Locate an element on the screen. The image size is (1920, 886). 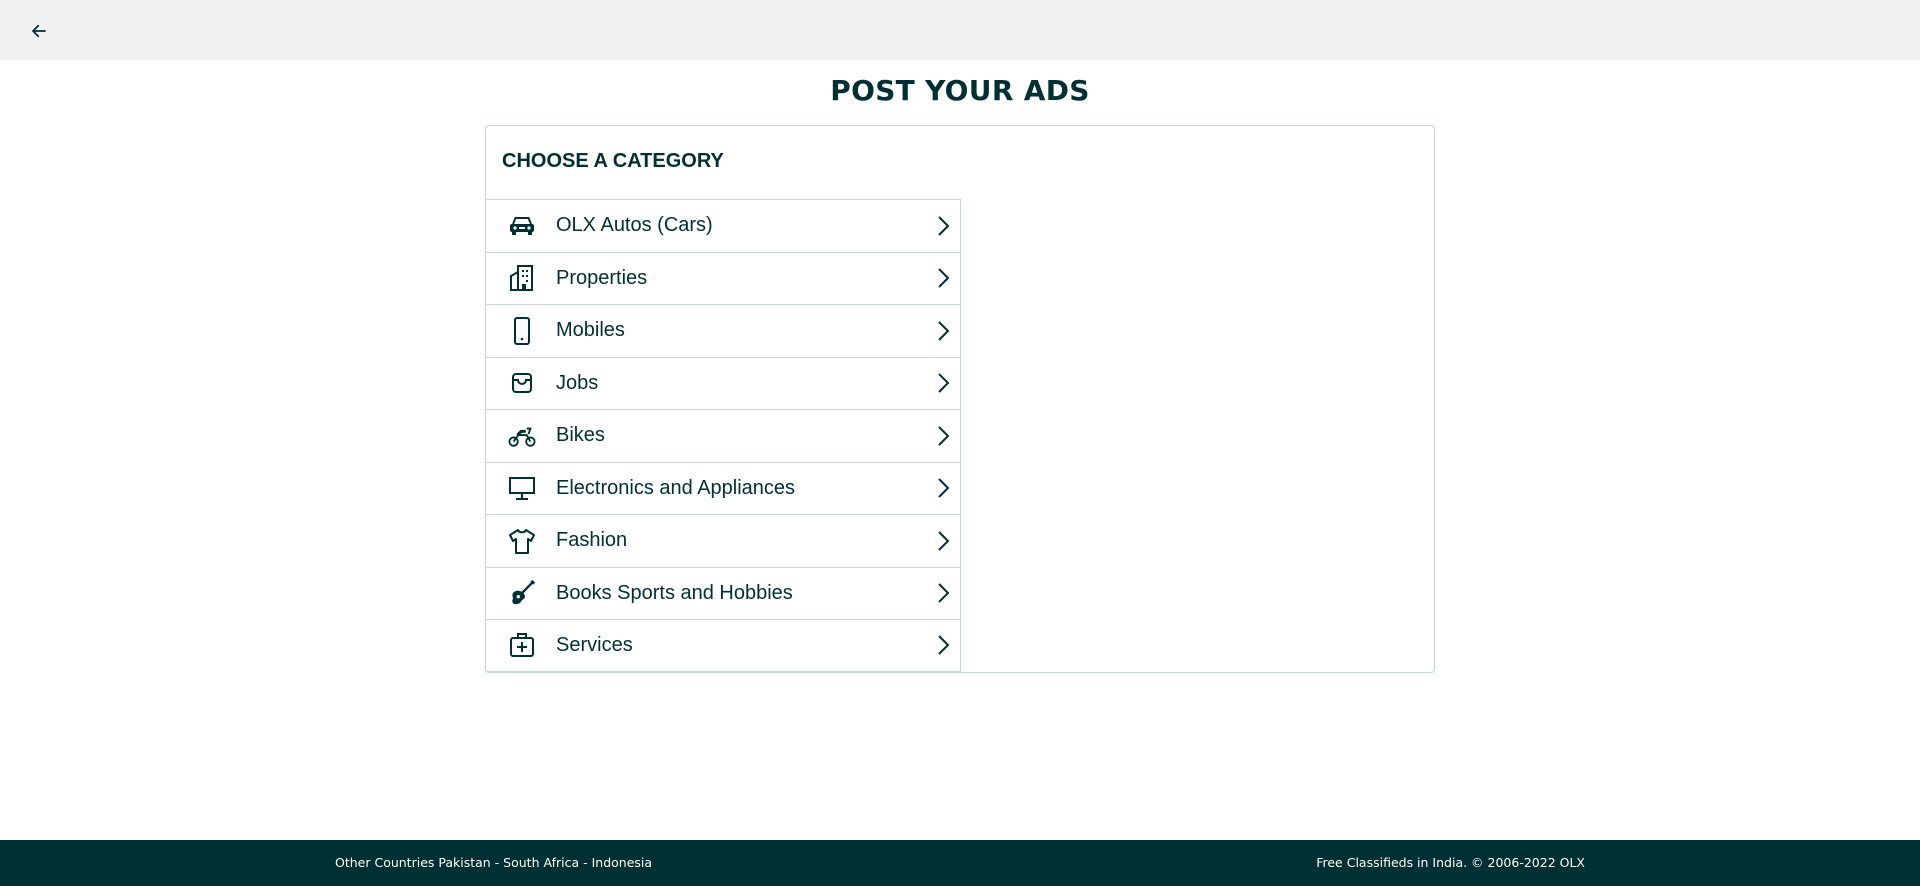
category-item-bikes: Bikes is located at coordinates (723, 435).